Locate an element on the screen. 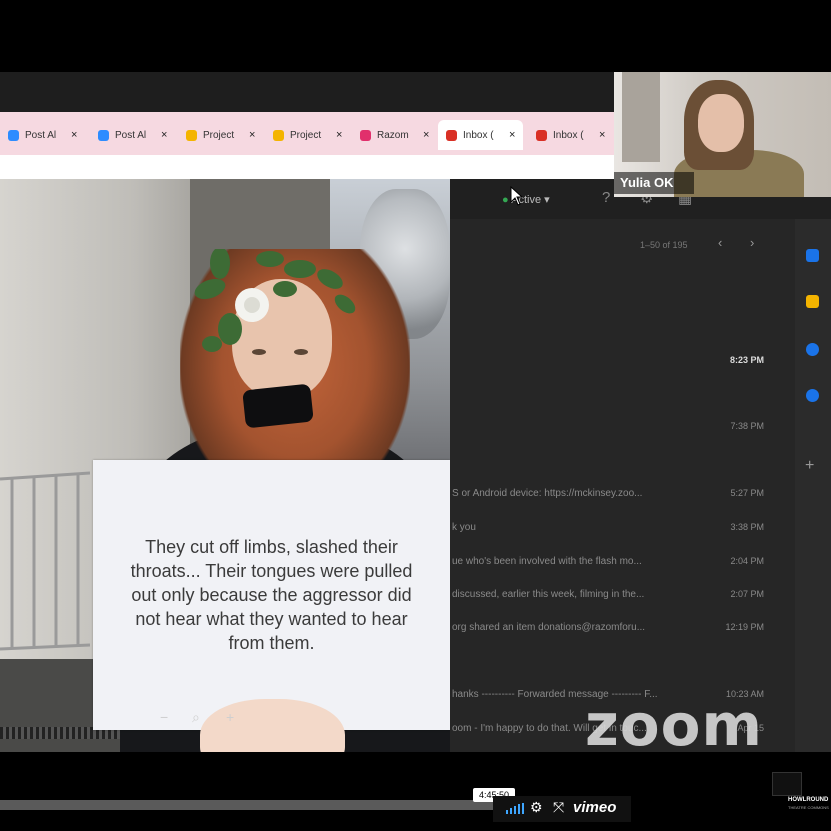 The width and height of the screenshot is (831, 831). chevron-left-icon: ‹ is located at coordinates (720, 242).